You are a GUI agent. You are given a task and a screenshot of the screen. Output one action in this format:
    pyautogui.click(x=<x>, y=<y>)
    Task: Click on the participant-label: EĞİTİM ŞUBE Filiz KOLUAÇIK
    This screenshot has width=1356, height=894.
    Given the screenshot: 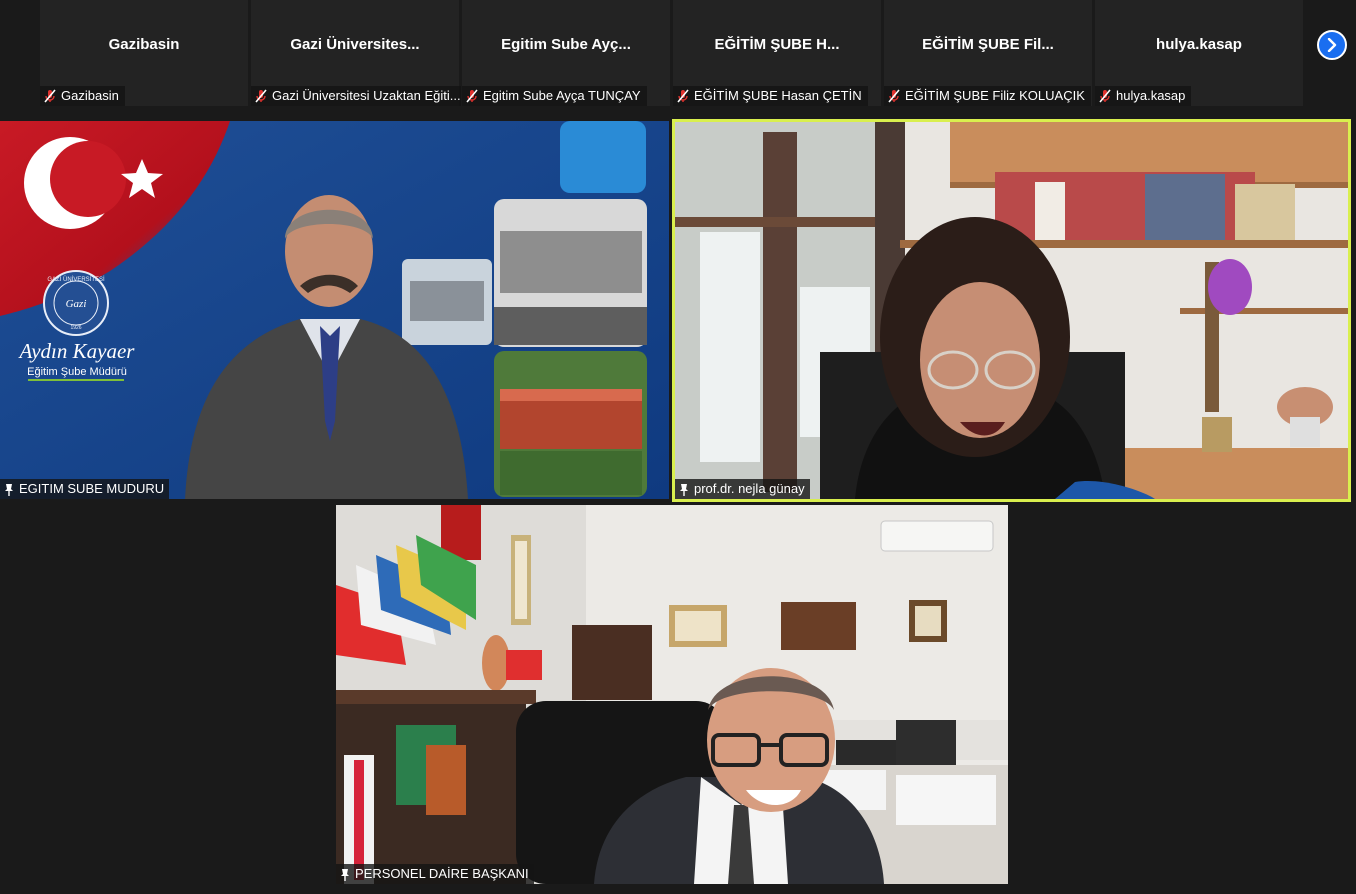 What is the action you would take?
    pyautogui.click(x=987, y=96)
    